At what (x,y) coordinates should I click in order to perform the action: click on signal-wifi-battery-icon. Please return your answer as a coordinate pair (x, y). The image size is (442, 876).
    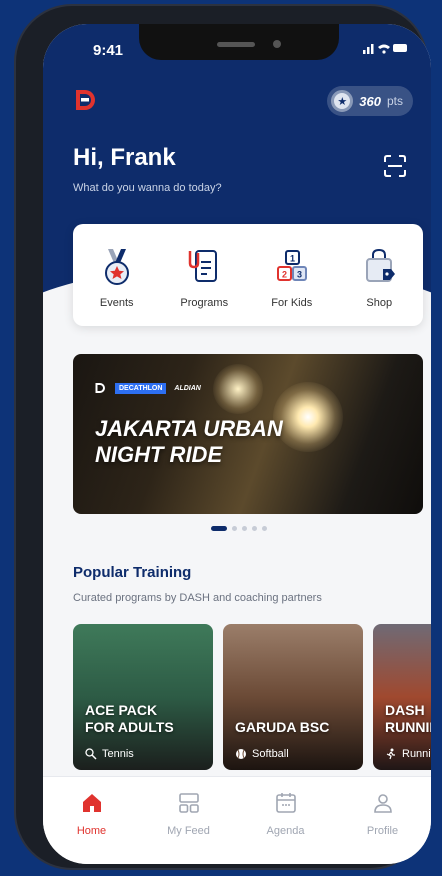
    Looking at the image, I should click on (385, 49).